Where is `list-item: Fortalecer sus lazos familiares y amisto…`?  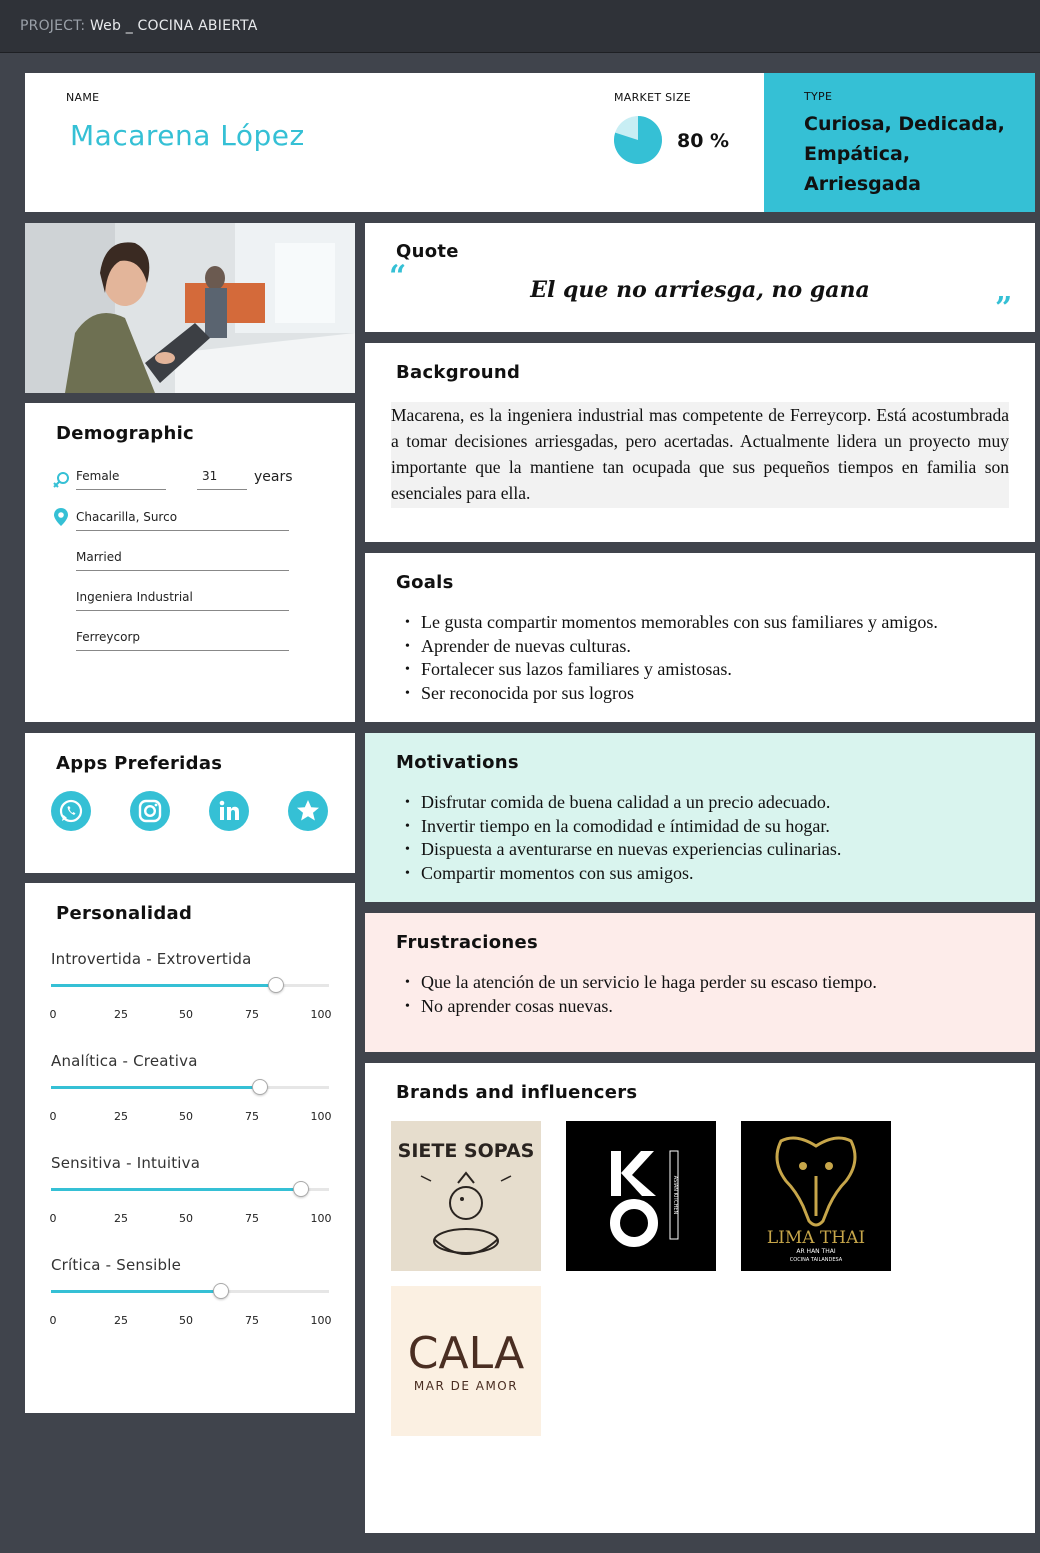
list-item: Fortalecer sus lazos familiares y amisto… is located at coordinates (671, 670).